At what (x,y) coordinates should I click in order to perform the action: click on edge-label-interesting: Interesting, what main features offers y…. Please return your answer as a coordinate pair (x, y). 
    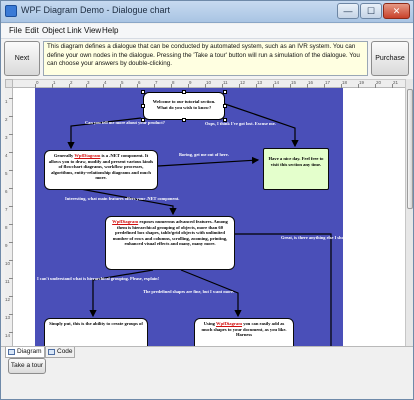
    Looking at the image, I should click on (122, 198).